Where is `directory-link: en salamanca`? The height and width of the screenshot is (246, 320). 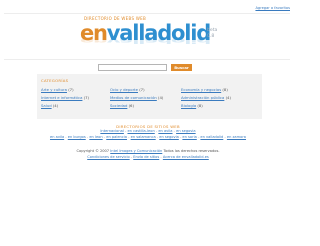 directory-link: en salamanca is located at coordinates (143, 137).